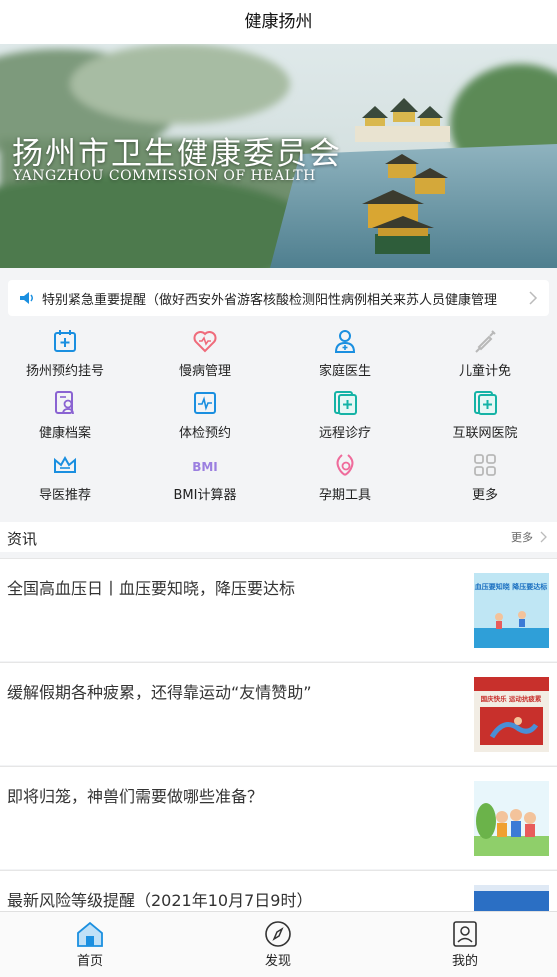 This screenshot has height=977, width=557. What do you see at coordinates (522, 537) in the screenshot?
I see `news-more-label: 更多` at bounding box center [522, 537].